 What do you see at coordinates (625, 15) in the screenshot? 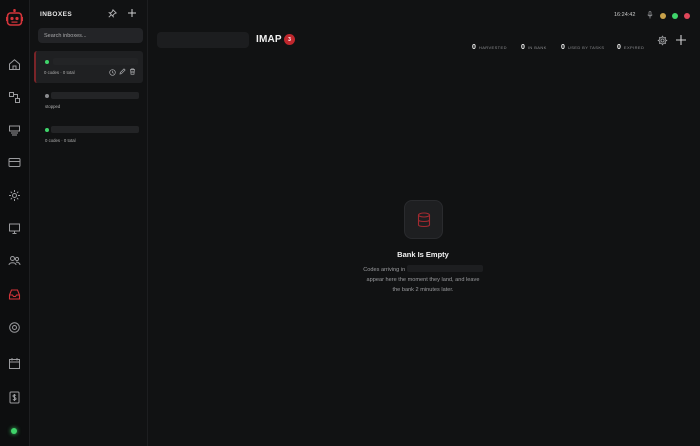
I see `clock: 16:24:42` at bounding box center [625, 15].